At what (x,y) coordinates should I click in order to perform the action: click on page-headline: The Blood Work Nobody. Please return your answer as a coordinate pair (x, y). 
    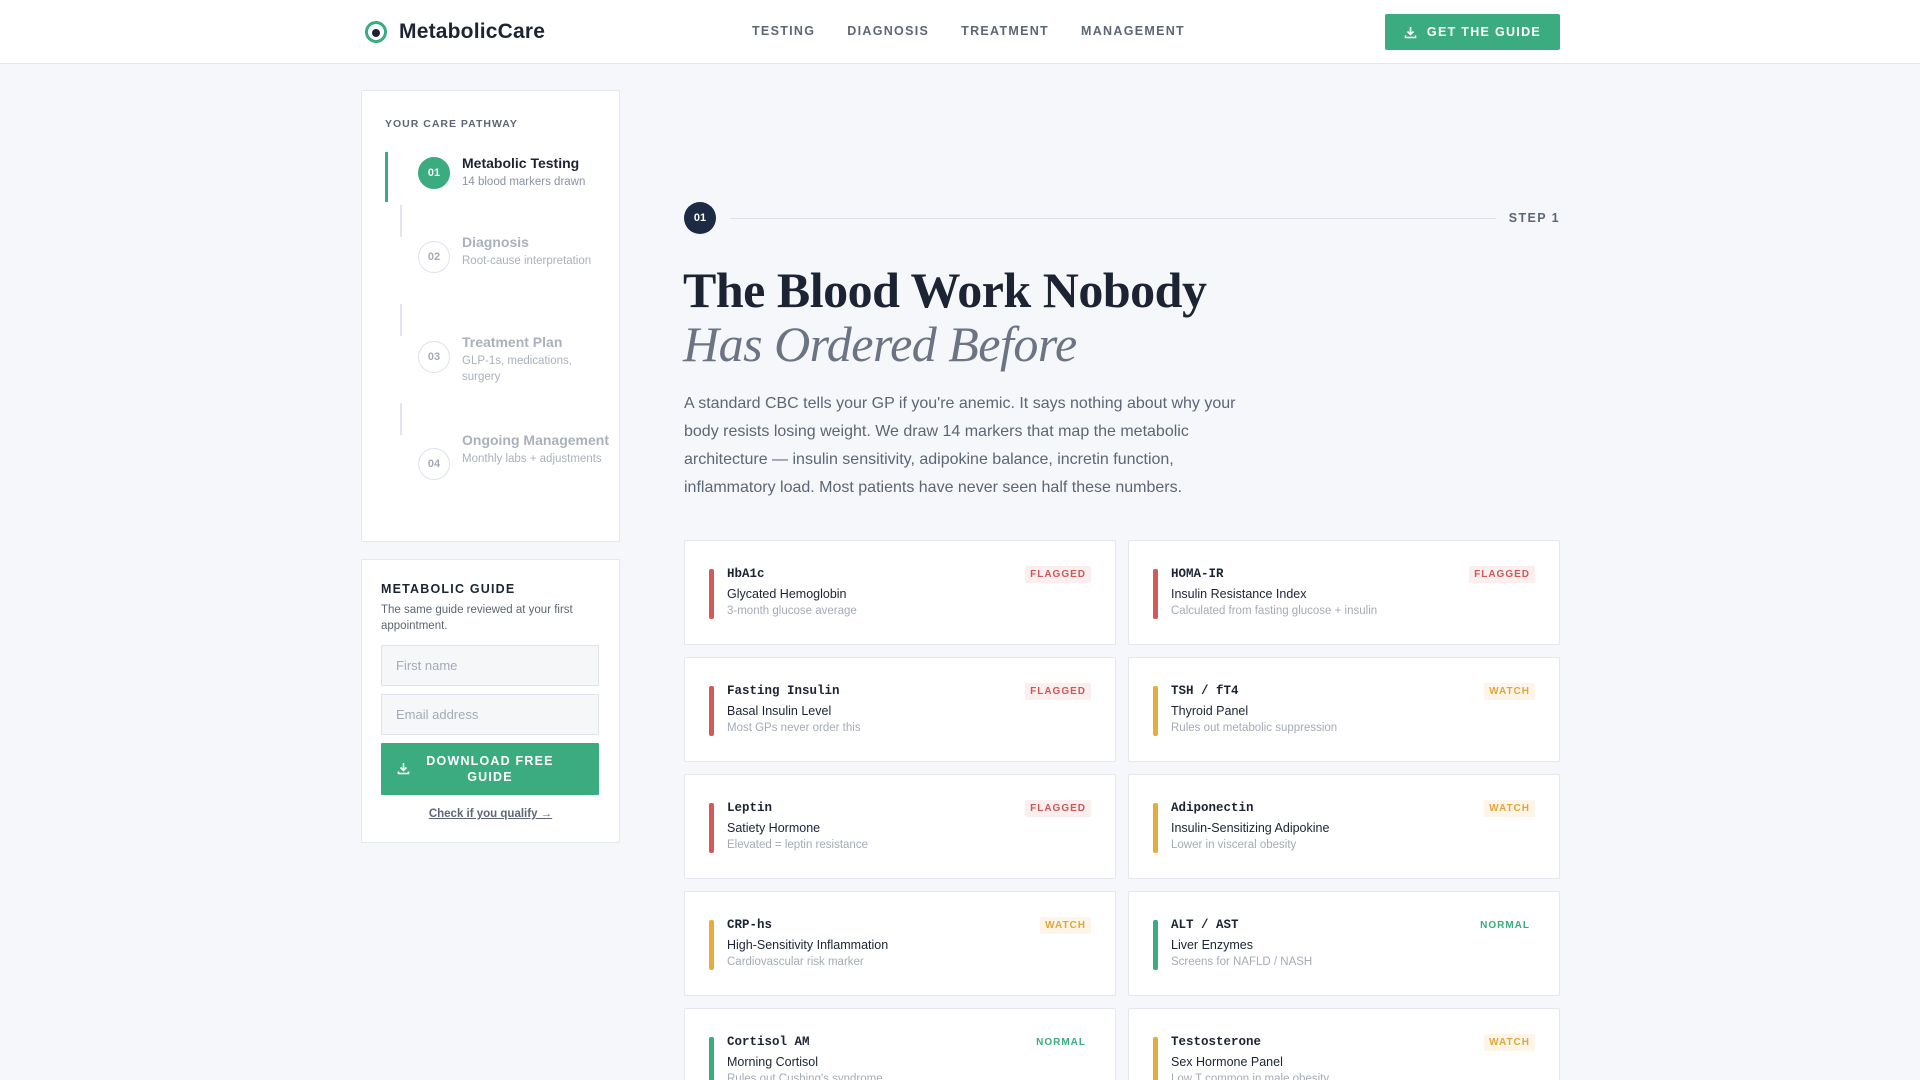
    Looking at the image, I should click on (945, 290).